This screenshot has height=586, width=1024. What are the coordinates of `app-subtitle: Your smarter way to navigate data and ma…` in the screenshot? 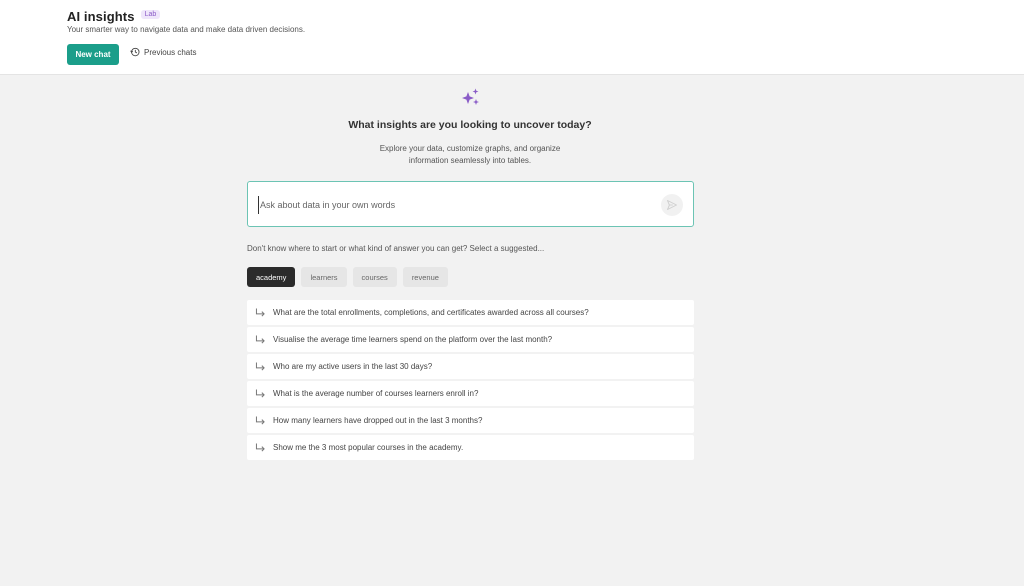 It's located at (186, 29).